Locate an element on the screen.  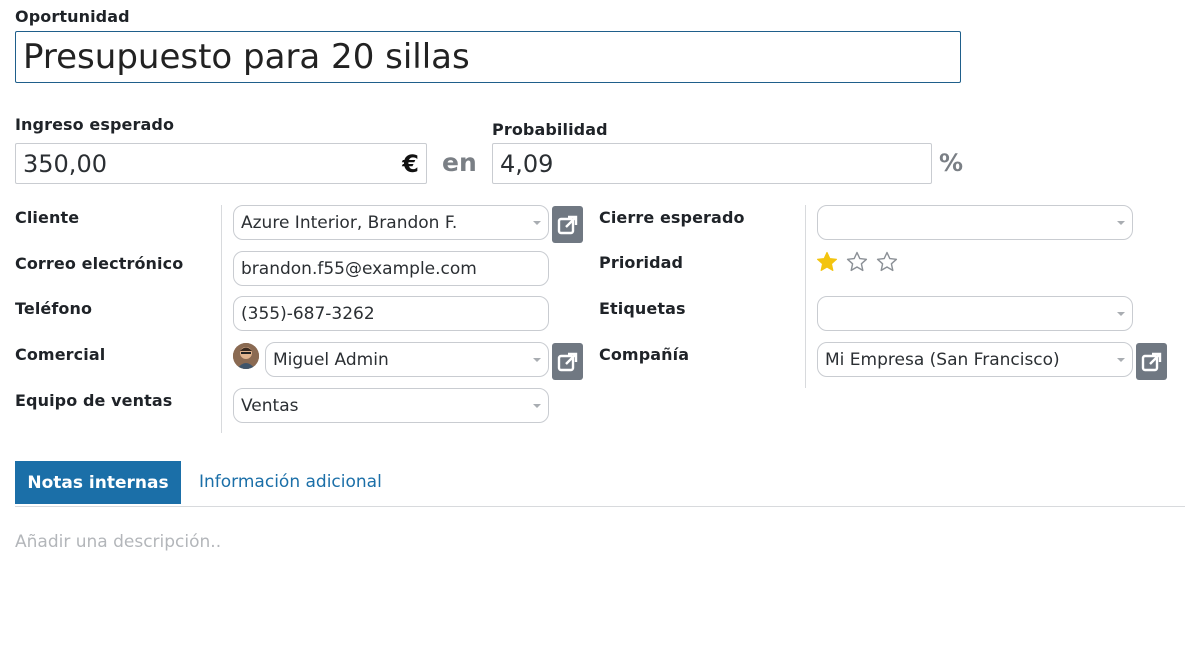
salesperson-select: Miguel Admin is located at coordinates (407, 359).